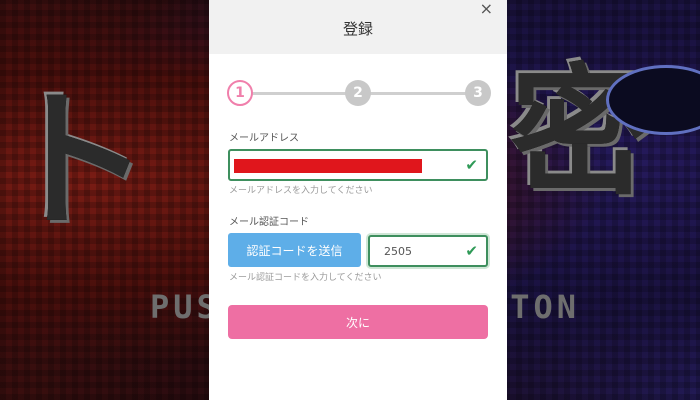 The image size is (700, 400). What do you see at coordinates (75, 162) in the screenshot?
I see `background-glyph-left: ト` at bounding box center [75, 162].